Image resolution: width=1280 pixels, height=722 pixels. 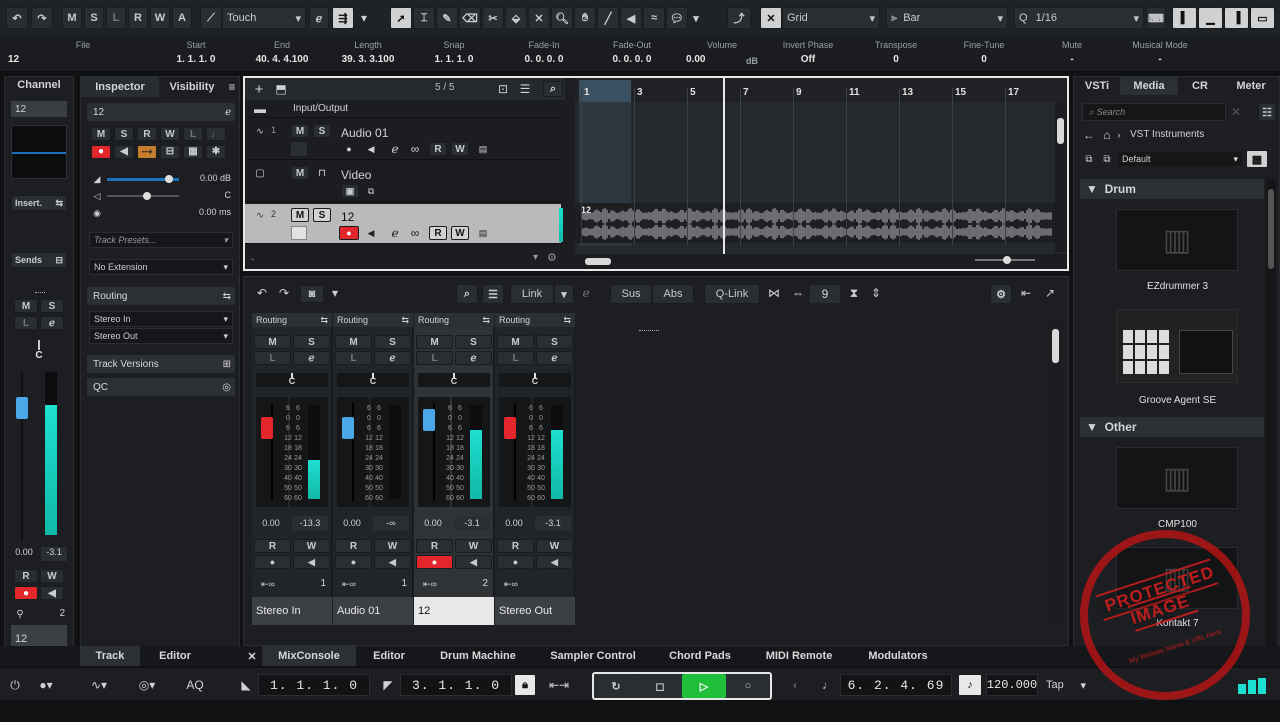 What do you see at coordinates (704, 686) in the screenshot?
I see `play-icon: ▷` at bounding box center [704, 686].